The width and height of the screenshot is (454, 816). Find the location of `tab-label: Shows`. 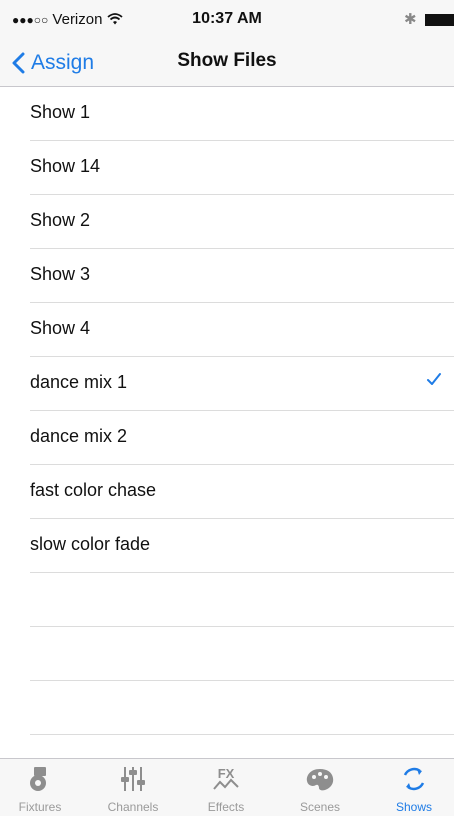

tab-label: Shows is located at coordinates (414, 807).